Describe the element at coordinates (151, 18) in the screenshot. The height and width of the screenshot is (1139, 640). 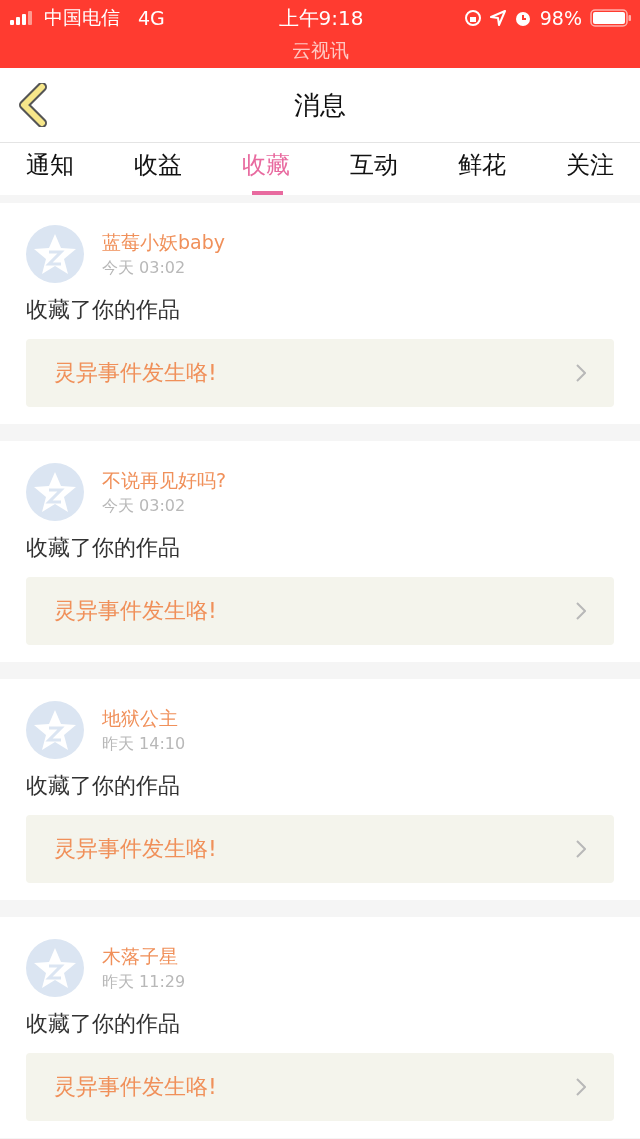
I see `network-type: 4G` at that location.